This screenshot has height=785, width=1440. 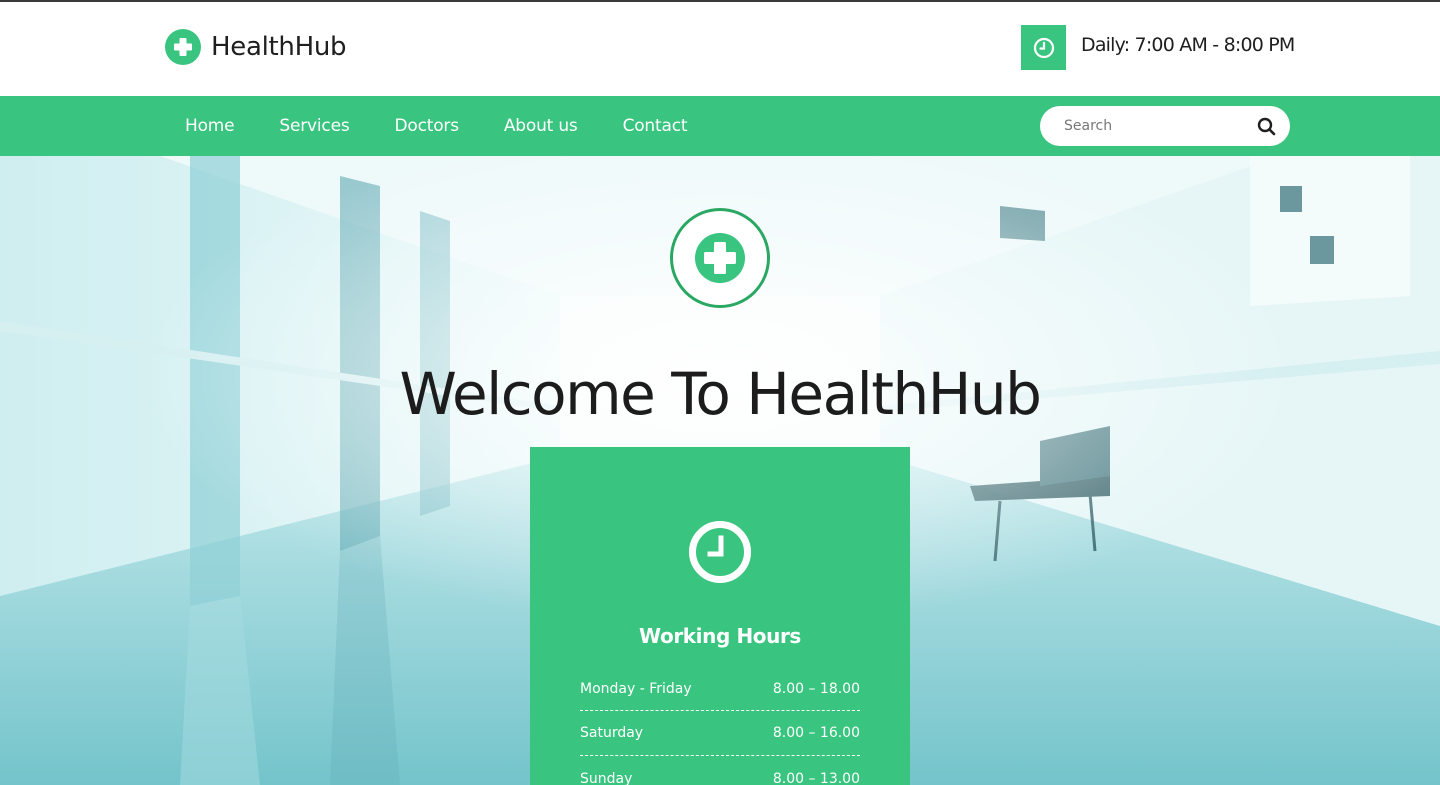 I want to click on schedule-hours: 8.00 – 13.00, so click(x=816, y=777).